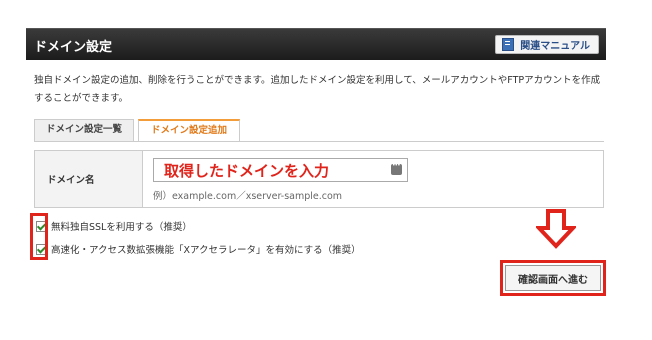 This screenshot has width=652, height=340. What do you see at coordinates (206, 250) in the screenshot?
I see `accelerator-option-label: 高速化・アクセス数拡張機能「Xアクセラレータ」を有効にする（推奨）` at bounding box center [206, 250].